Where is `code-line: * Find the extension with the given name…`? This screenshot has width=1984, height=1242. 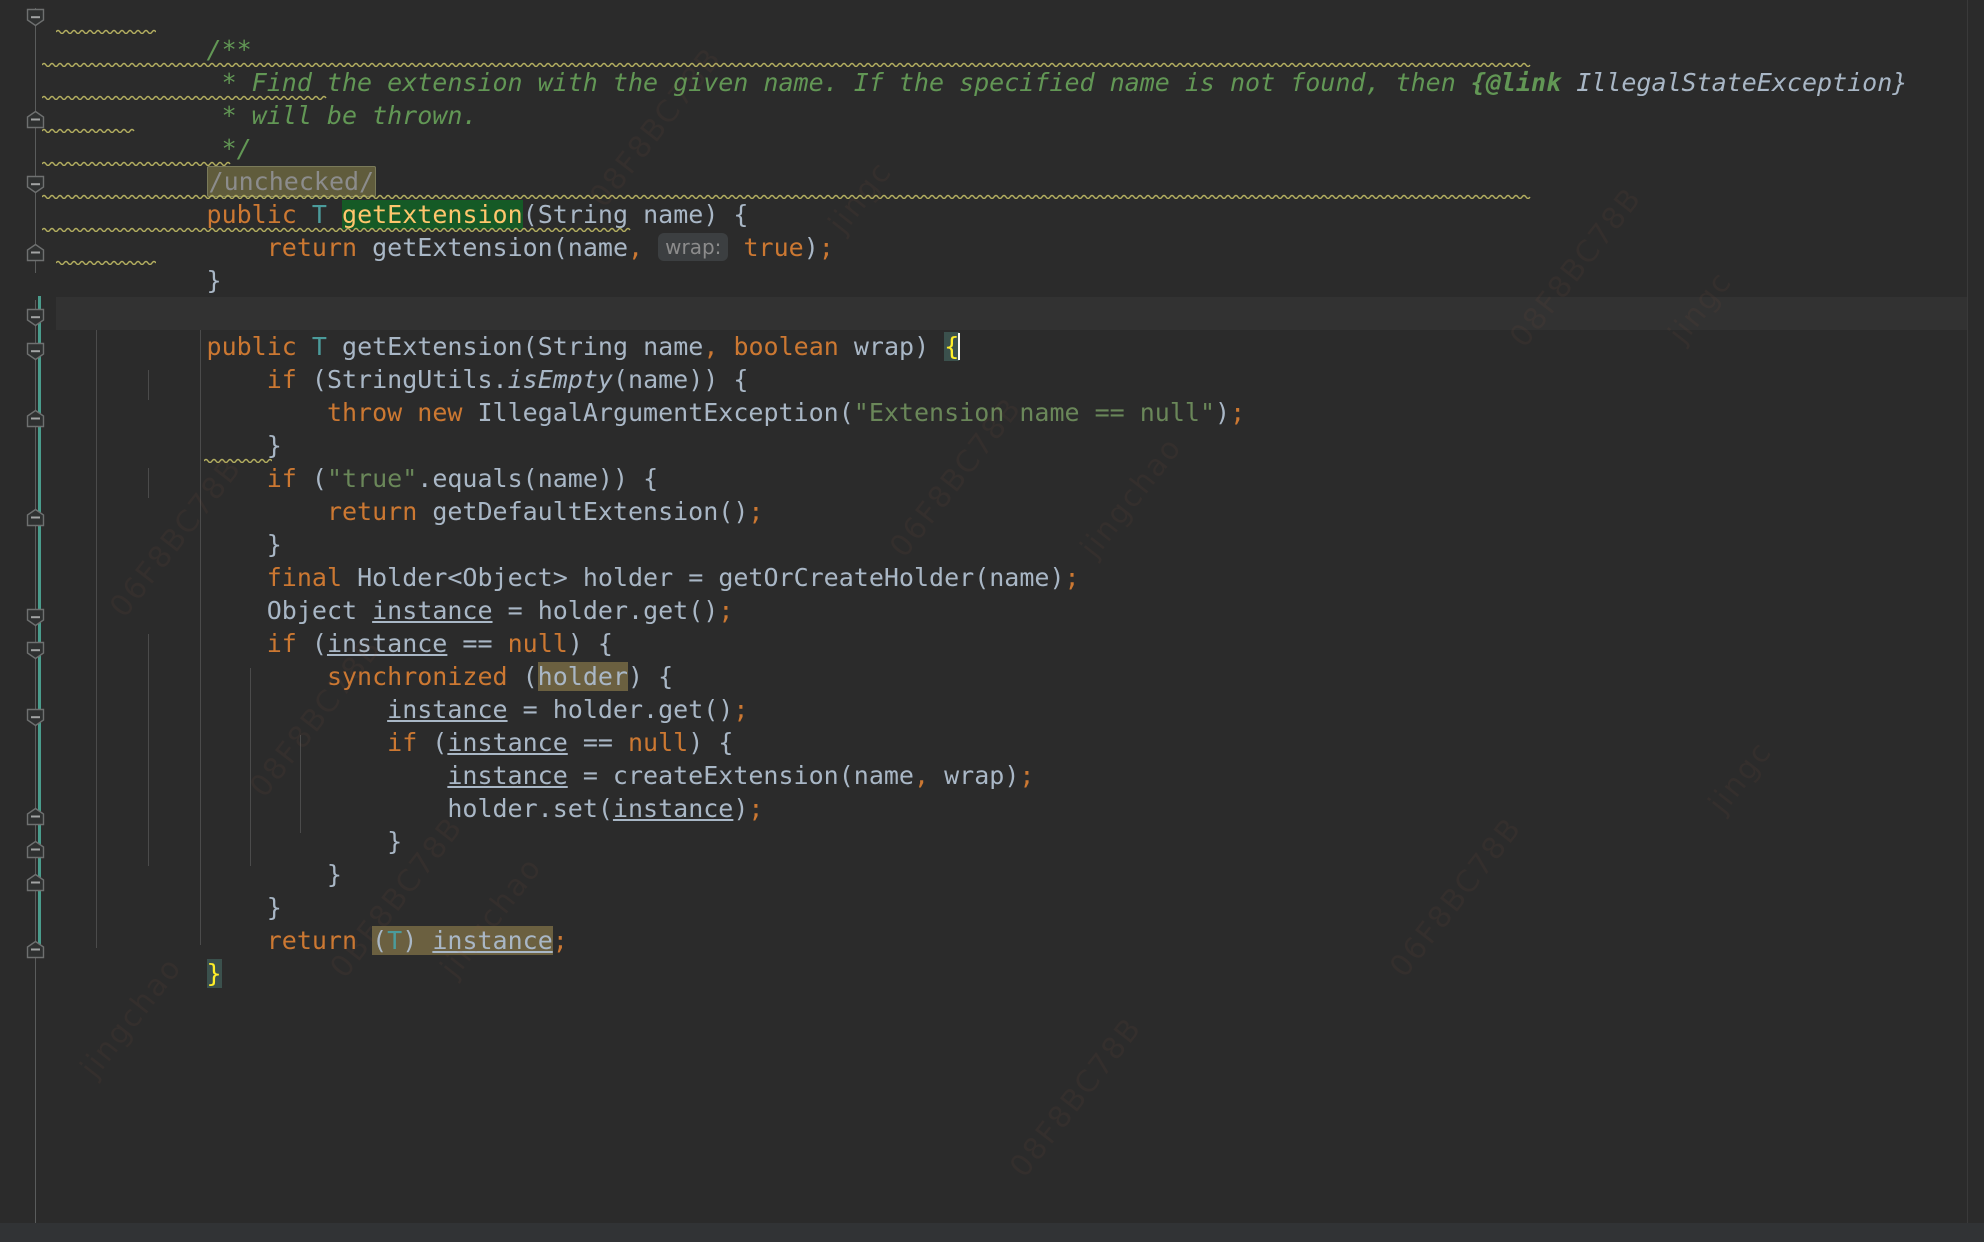
code-line: * Find the extension with the given name… is located at coordinates (992, 65).